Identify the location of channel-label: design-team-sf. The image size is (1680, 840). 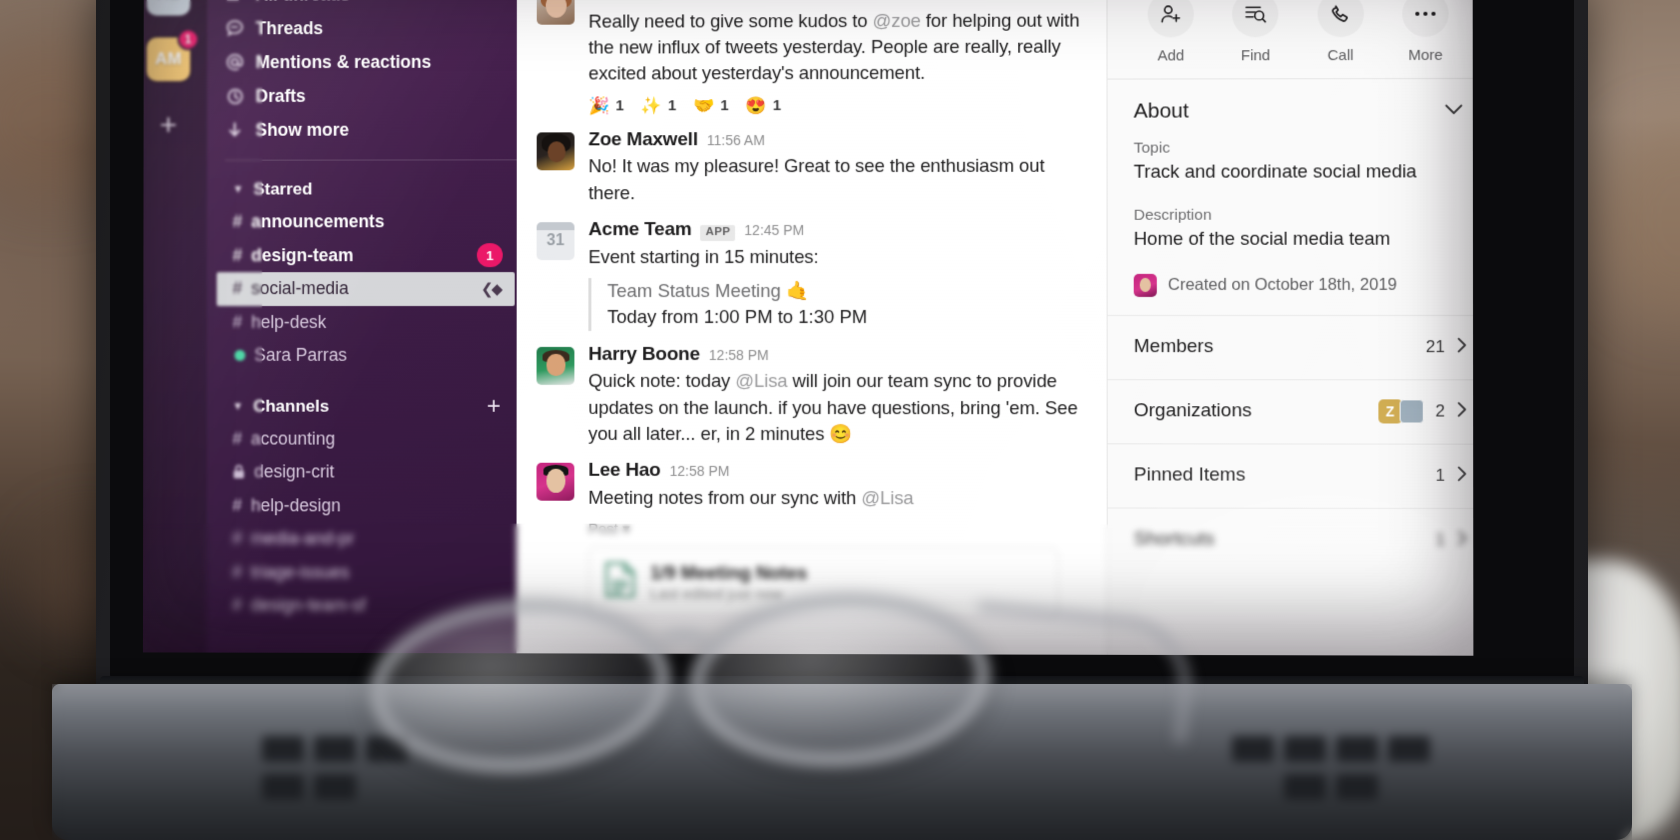
(308, 605).